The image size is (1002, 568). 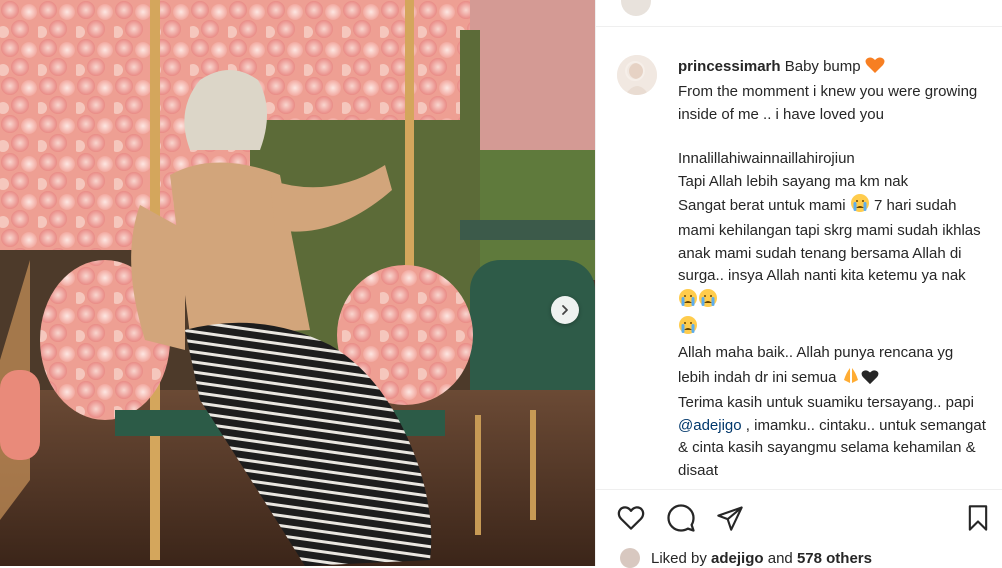 I want to click on paper-plane-icon, so click(x=730, y=518).